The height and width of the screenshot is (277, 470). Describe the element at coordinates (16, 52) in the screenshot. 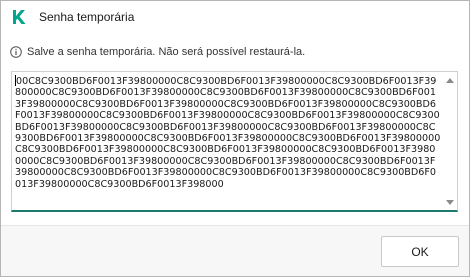

I see `info-circle-icon` at that location.